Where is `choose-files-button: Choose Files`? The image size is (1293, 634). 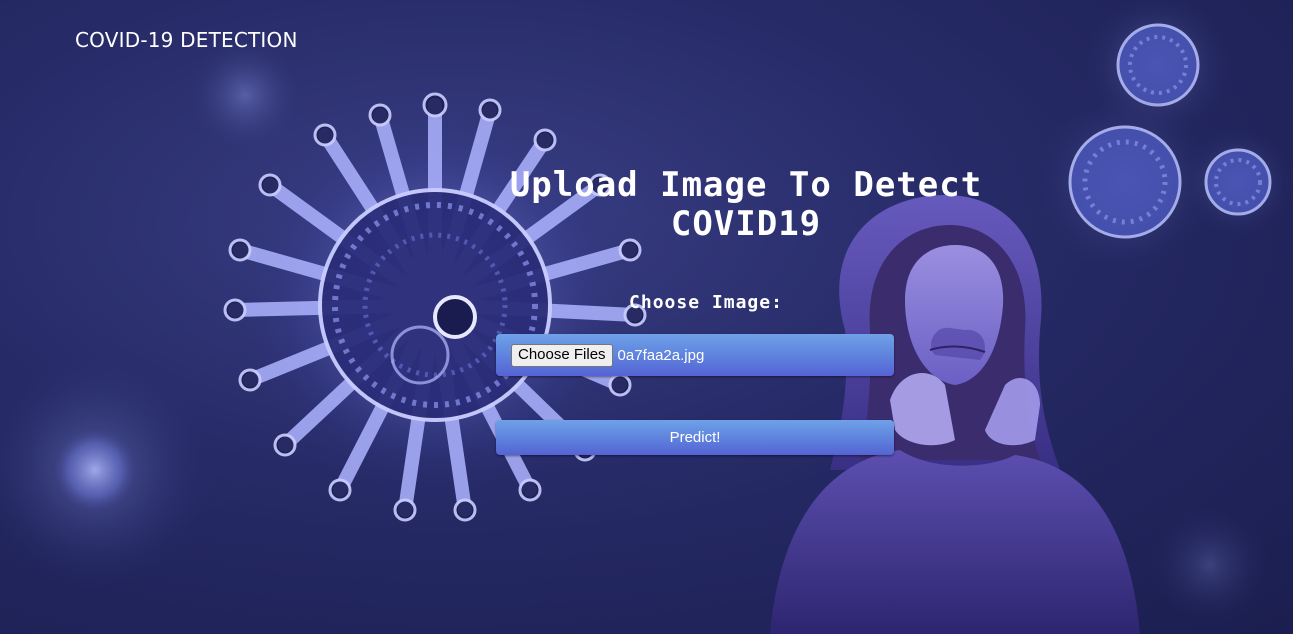 choose-files-button: Choose Files is located at coordinates (562, 355).